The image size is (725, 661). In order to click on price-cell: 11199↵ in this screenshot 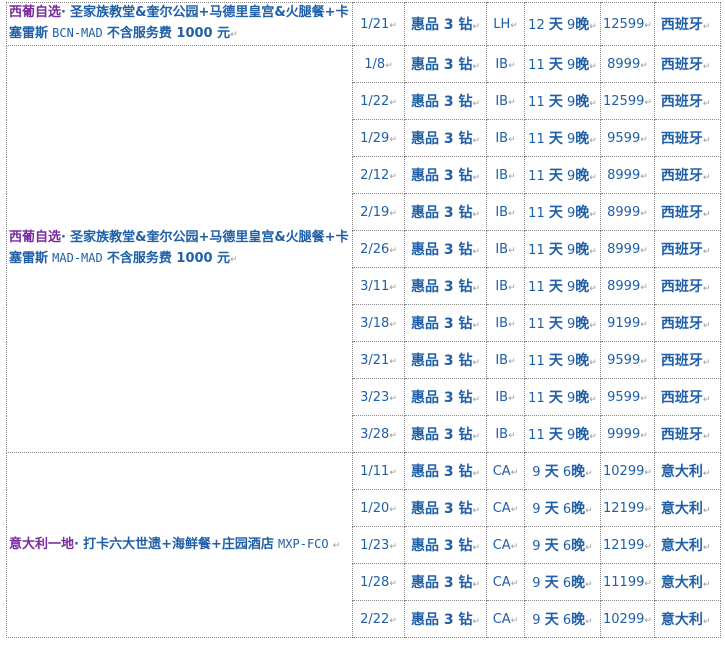, I will do `click(627, 582)`.